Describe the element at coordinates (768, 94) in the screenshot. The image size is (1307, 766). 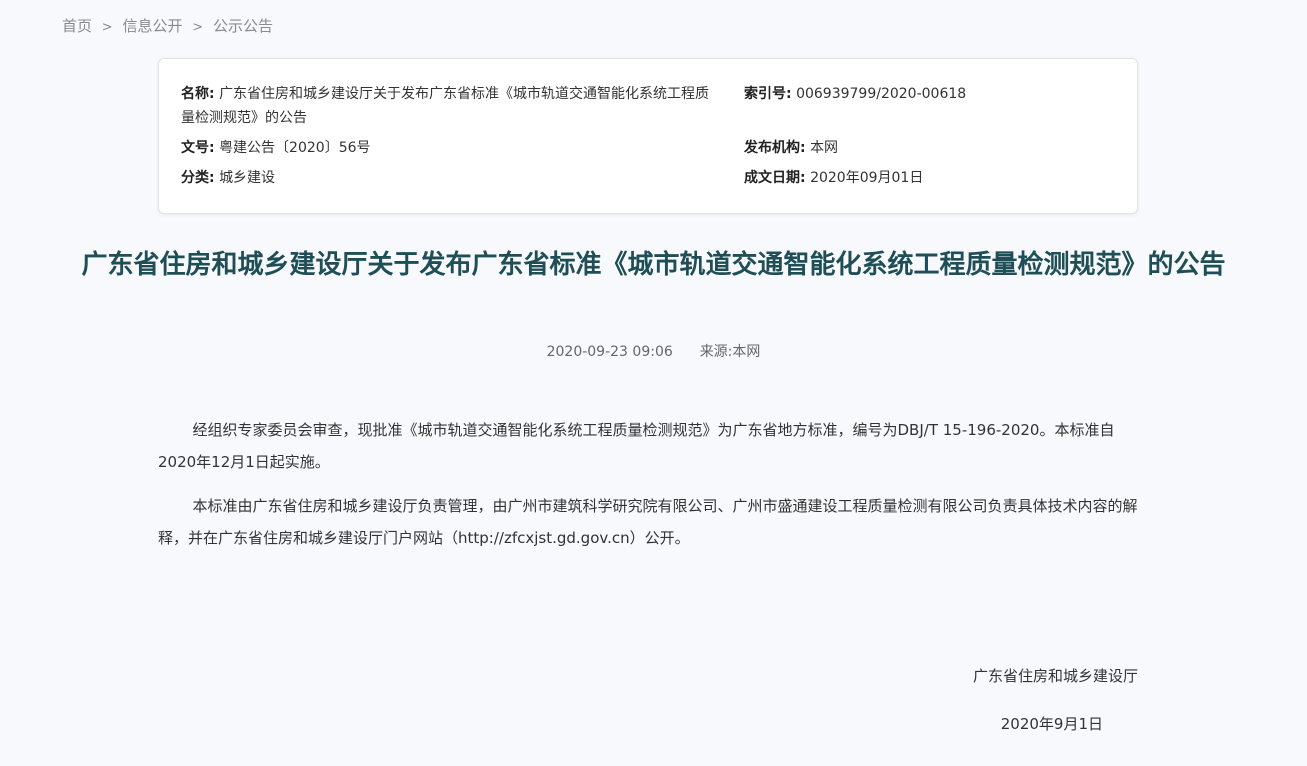
I see `meta-index-label: 索引号:` at that location.